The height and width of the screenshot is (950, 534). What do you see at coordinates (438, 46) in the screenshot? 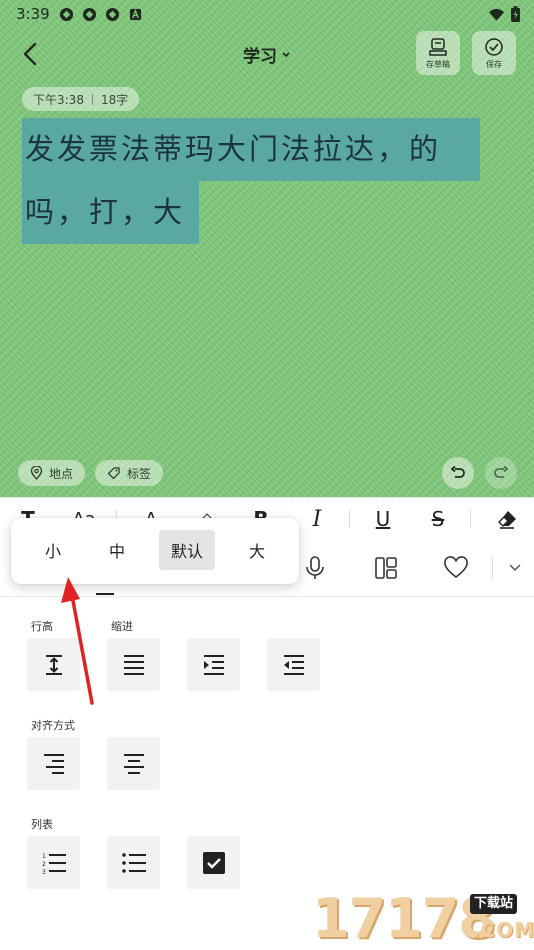
I see `draft-icon` at bounding box center [438, 46].